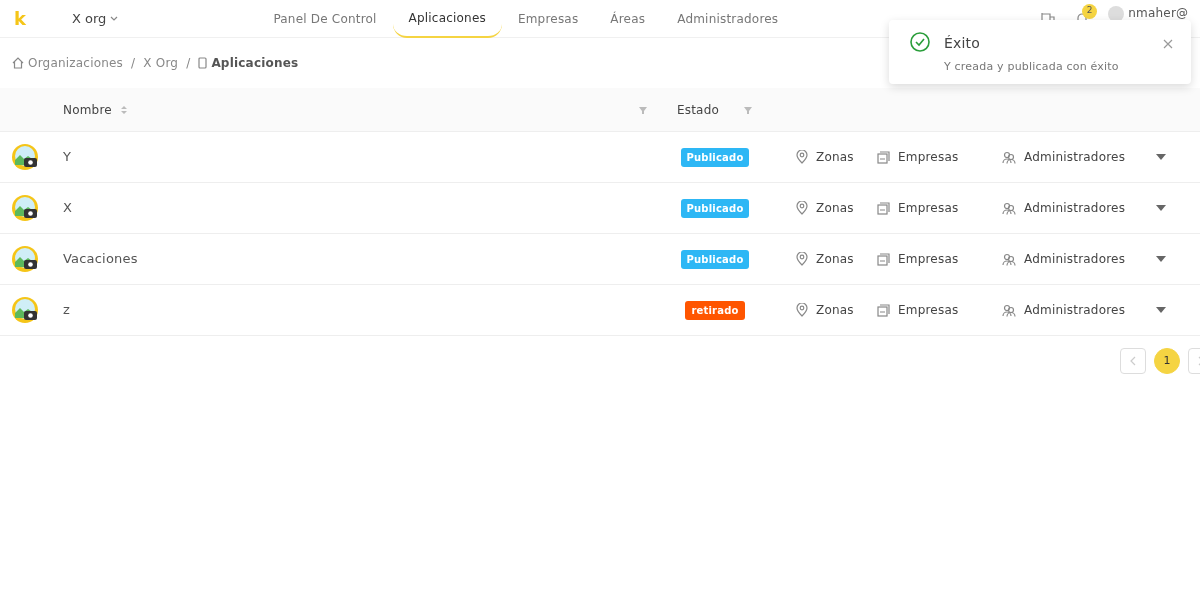 The height and width of the screenshot is (595, 1200). I want to click on column-header: Nombre, so click(87, 110).